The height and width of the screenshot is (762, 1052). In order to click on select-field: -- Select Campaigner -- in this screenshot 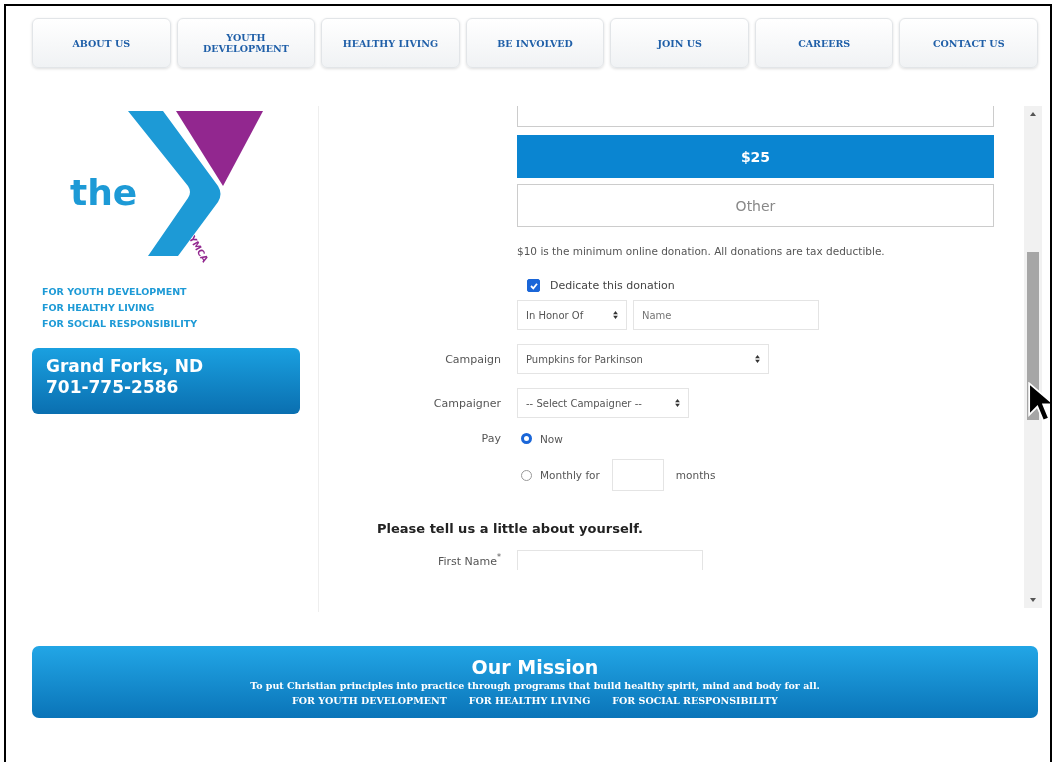, I will do `click(603, 403)`.